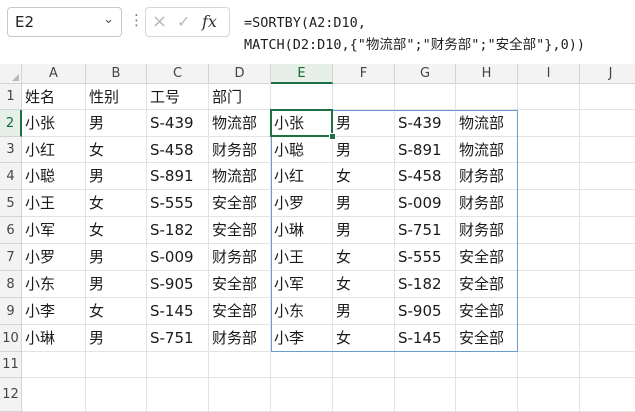 The height and width of the screenshot is (412, 635). Describe the element at coordinates (11, 150) in the screenshot. I see `row-header-3: 3` at that location.